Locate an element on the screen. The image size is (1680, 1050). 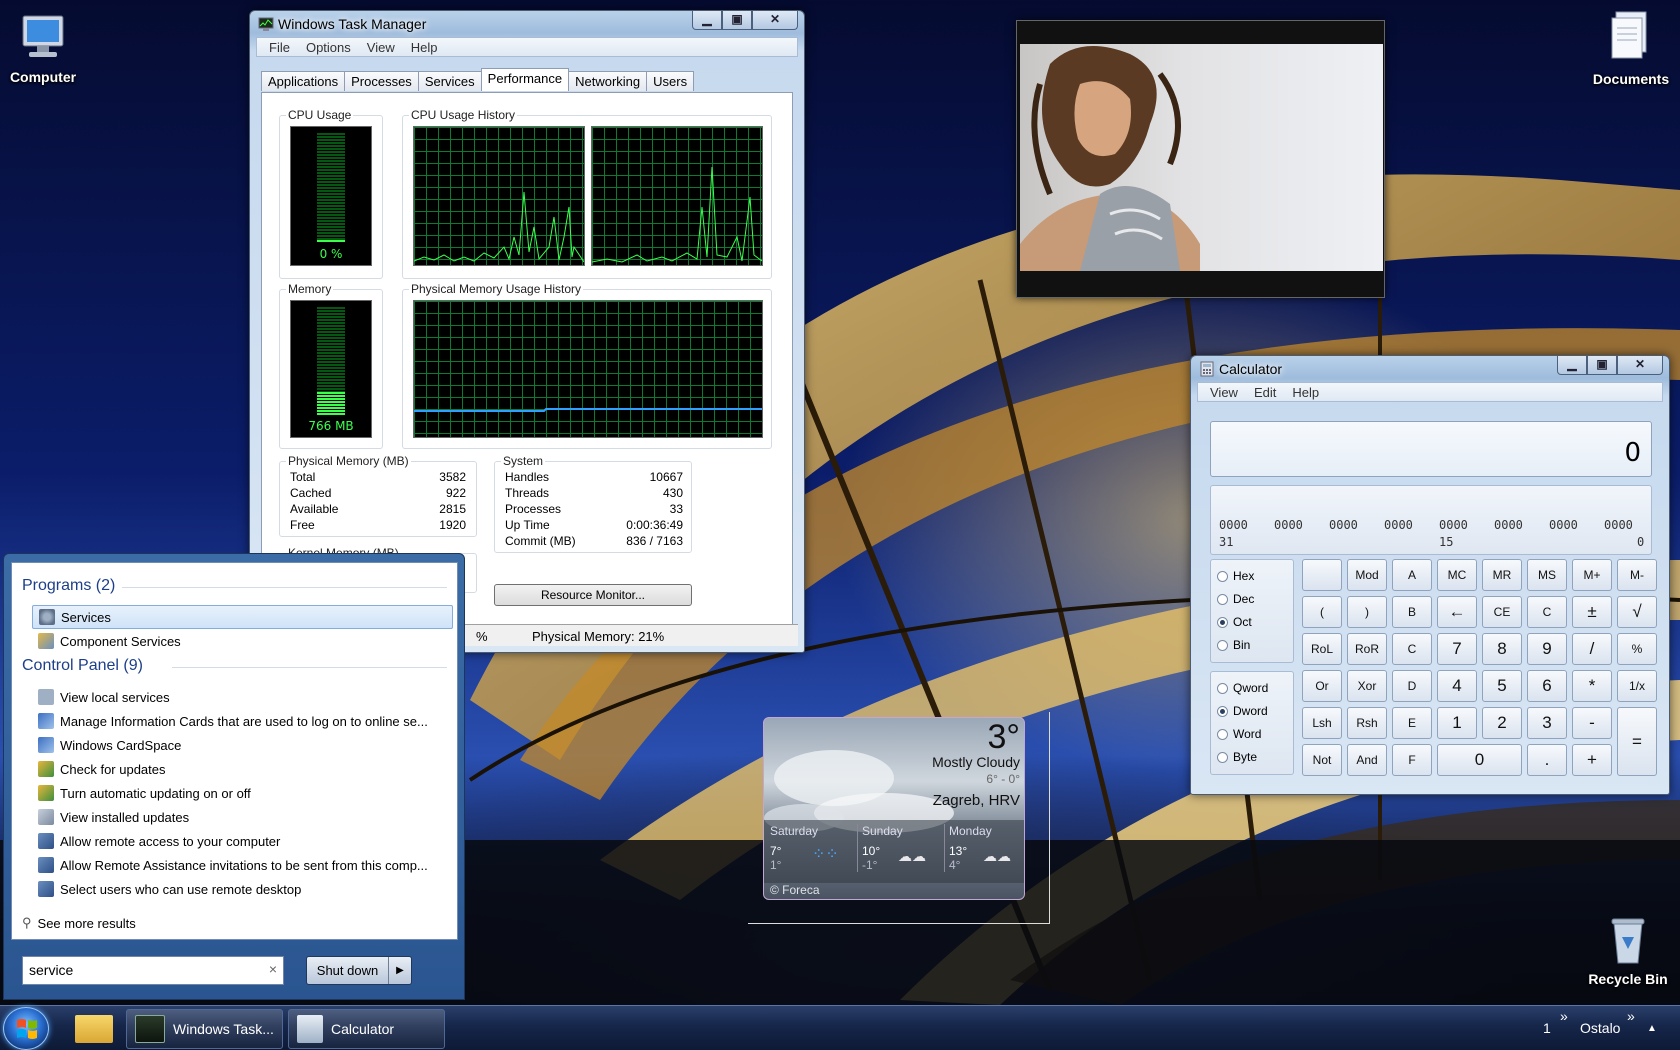
result-check-for-updates: Check for updates is located at coordinates (242, 769).